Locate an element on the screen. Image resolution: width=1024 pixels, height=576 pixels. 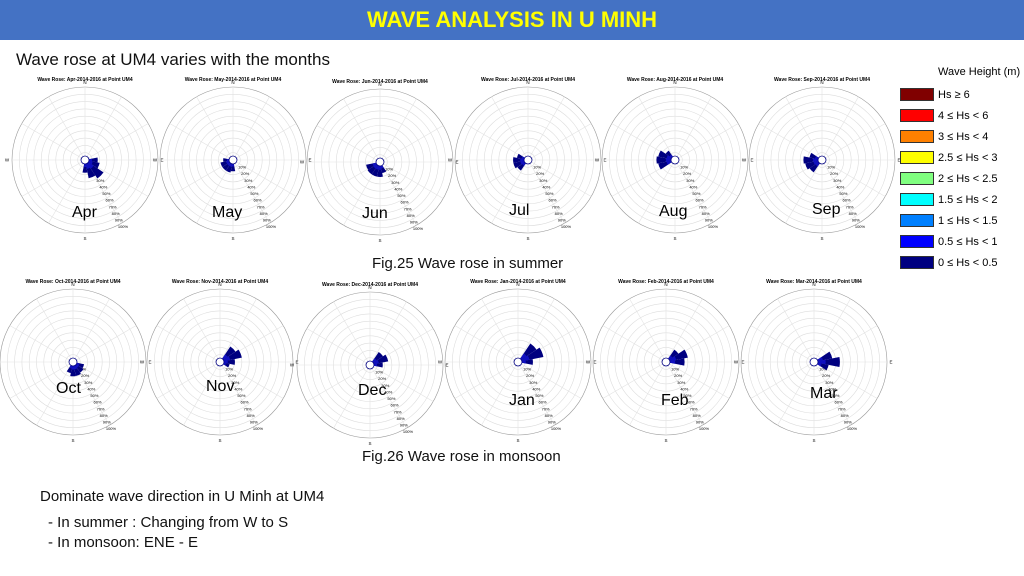
month-label: May is located at coordinates (227, 212).